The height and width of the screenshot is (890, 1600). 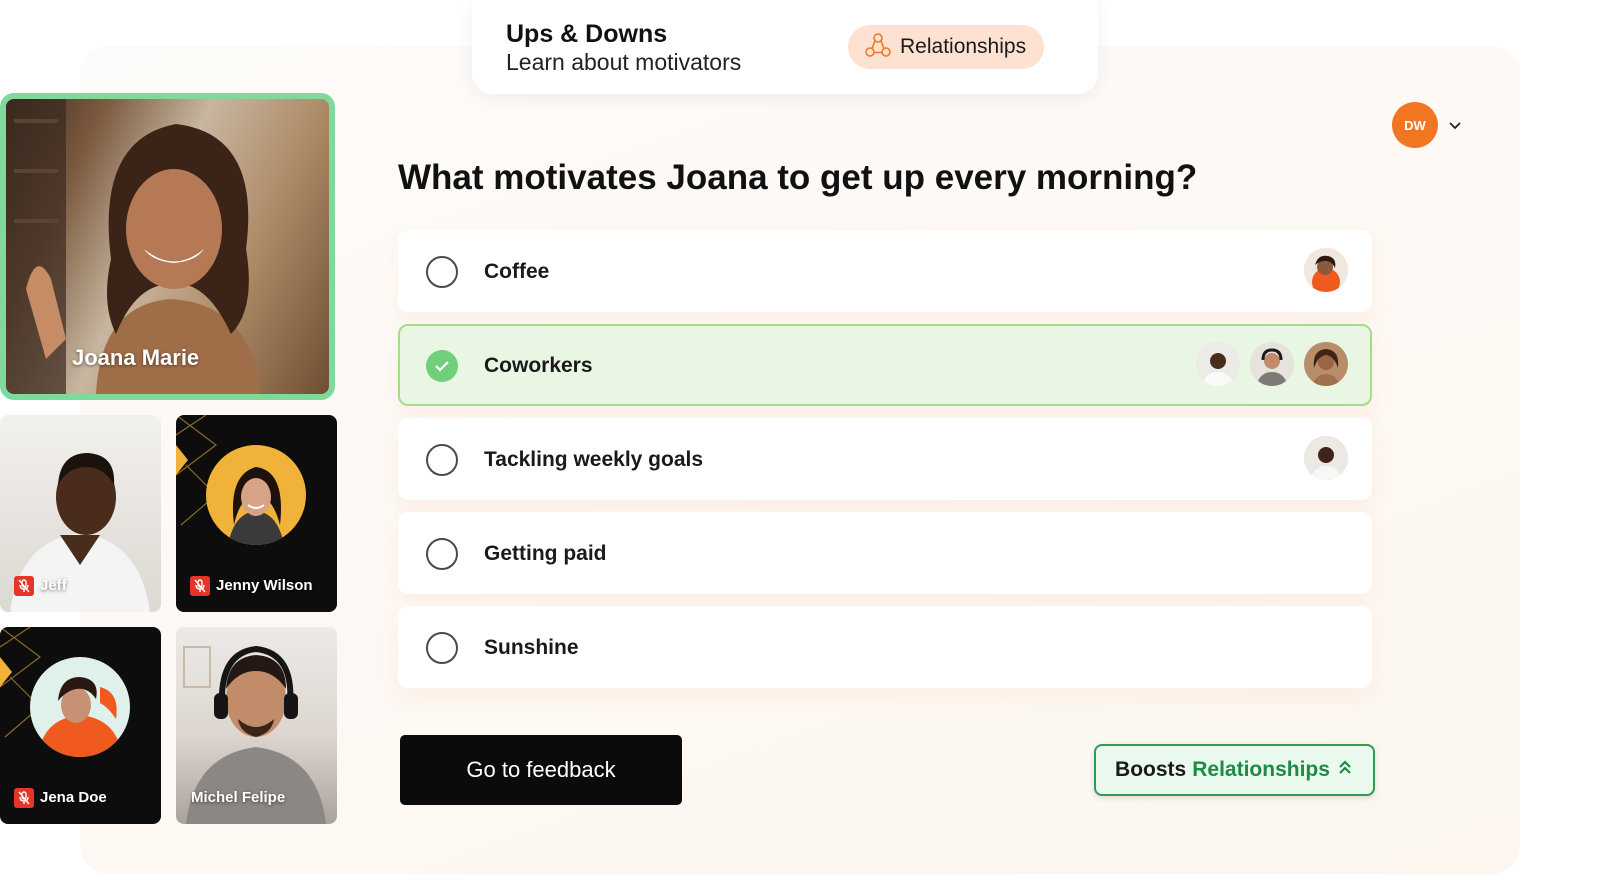 I want to click on option-getting-paid: Getting paid, so click(x=885, y=553).